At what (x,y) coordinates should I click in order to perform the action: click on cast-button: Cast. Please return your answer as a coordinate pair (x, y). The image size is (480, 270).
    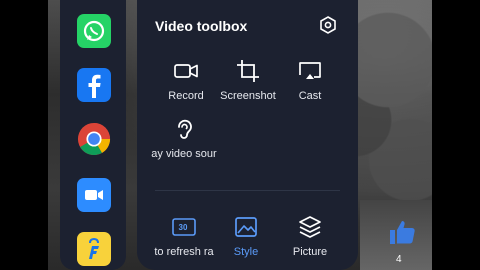
    Looking at the image, I should click on (310, 80).